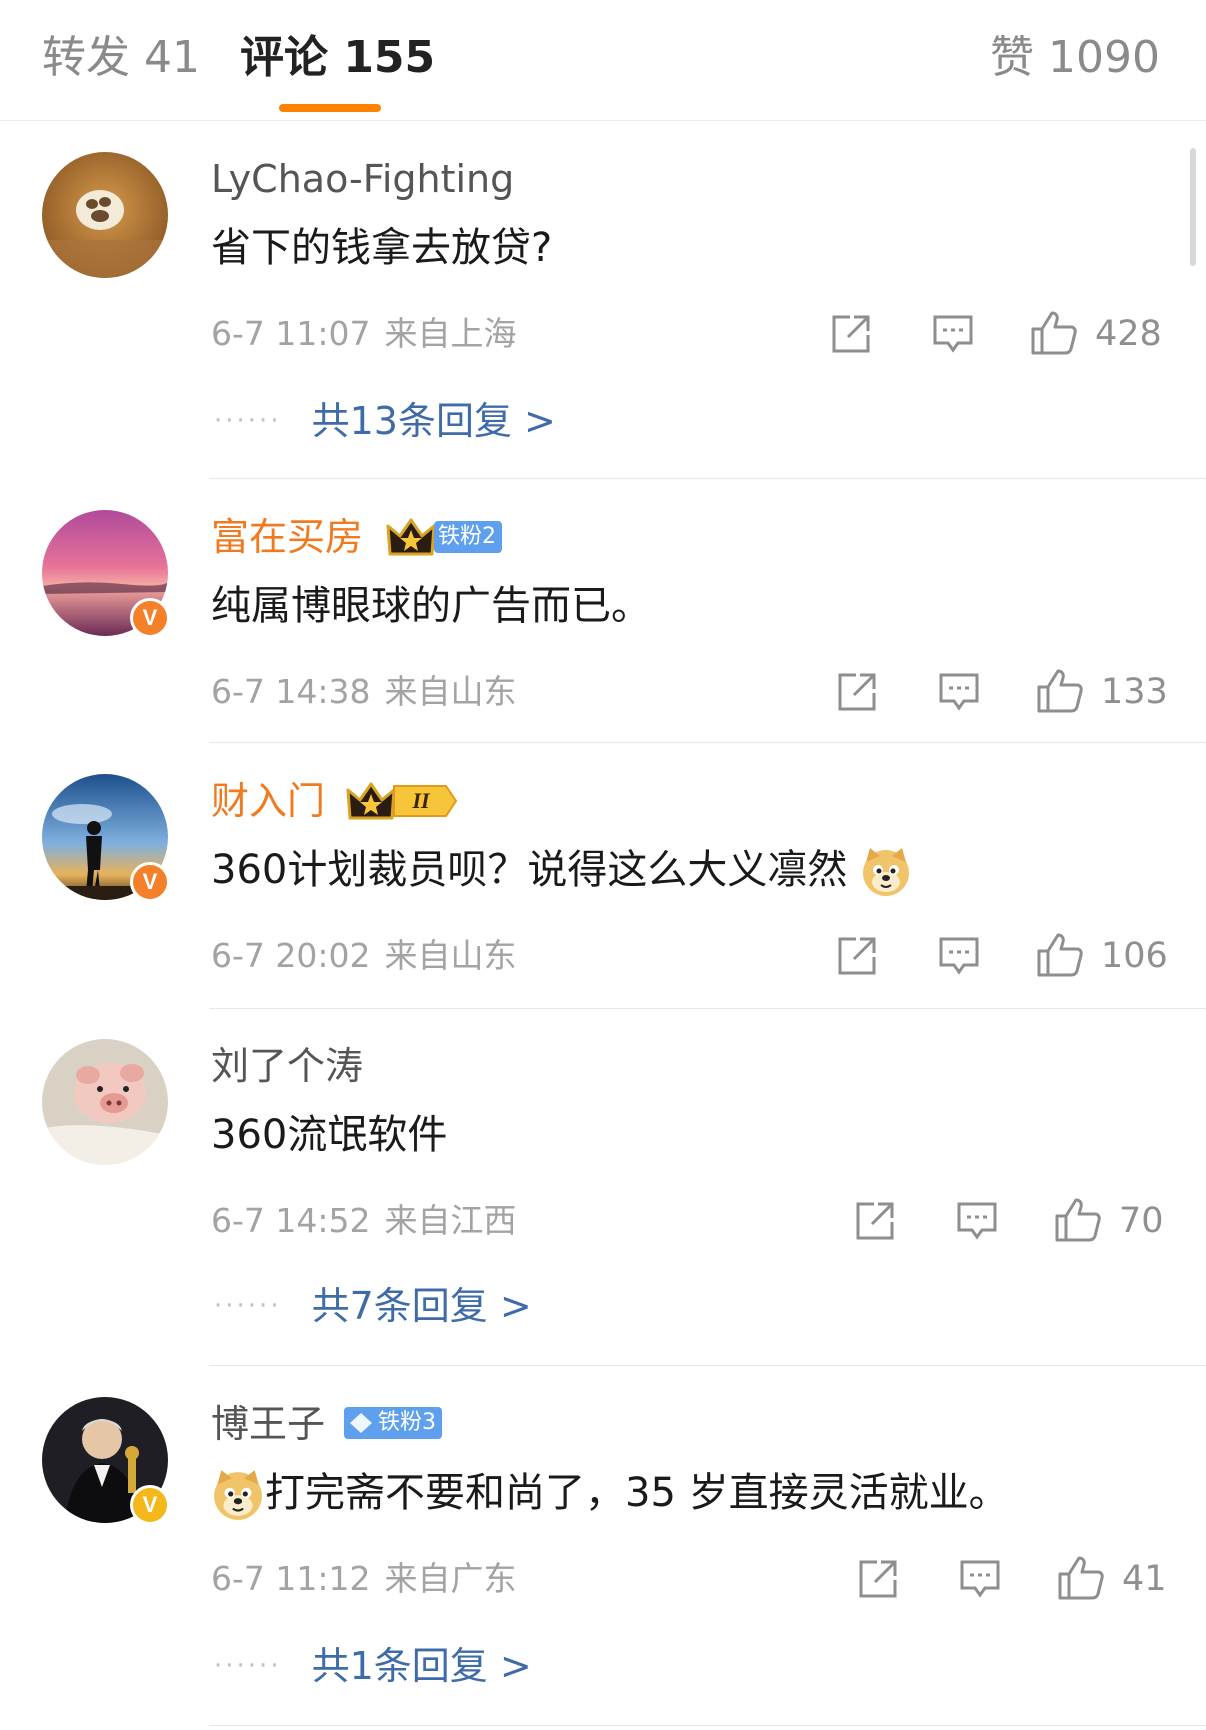 The width and height of the screenshot is (1206, 1730). Describe the element at coordinates (422, 1306) in the screenshot. I see `view-replies-link: 共7条回复 >` at that location.